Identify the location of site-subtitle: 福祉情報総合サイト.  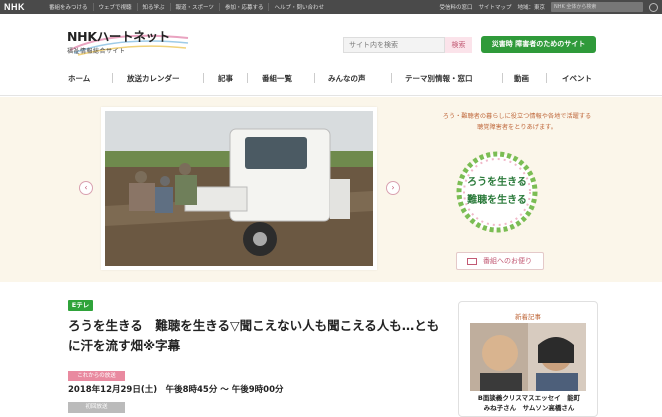
(96, 51).